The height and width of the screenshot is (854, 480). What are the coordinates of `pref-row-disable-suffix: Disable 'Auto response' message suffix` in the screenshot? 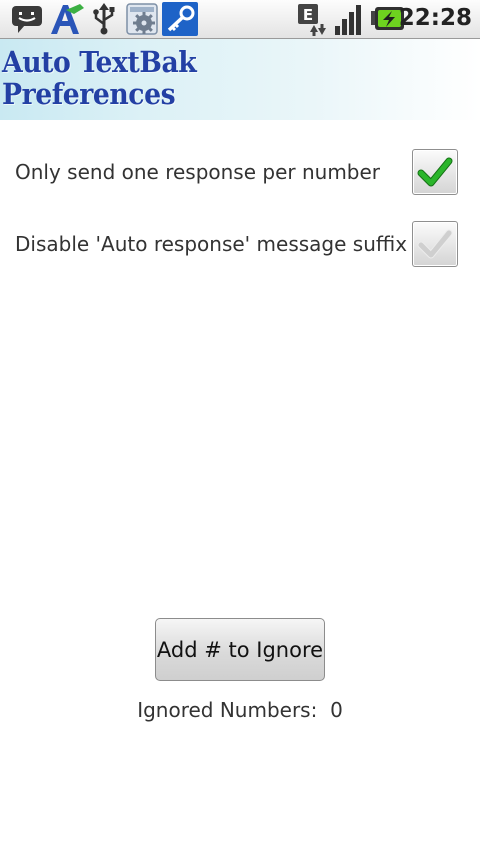 It's located at (240, 244).